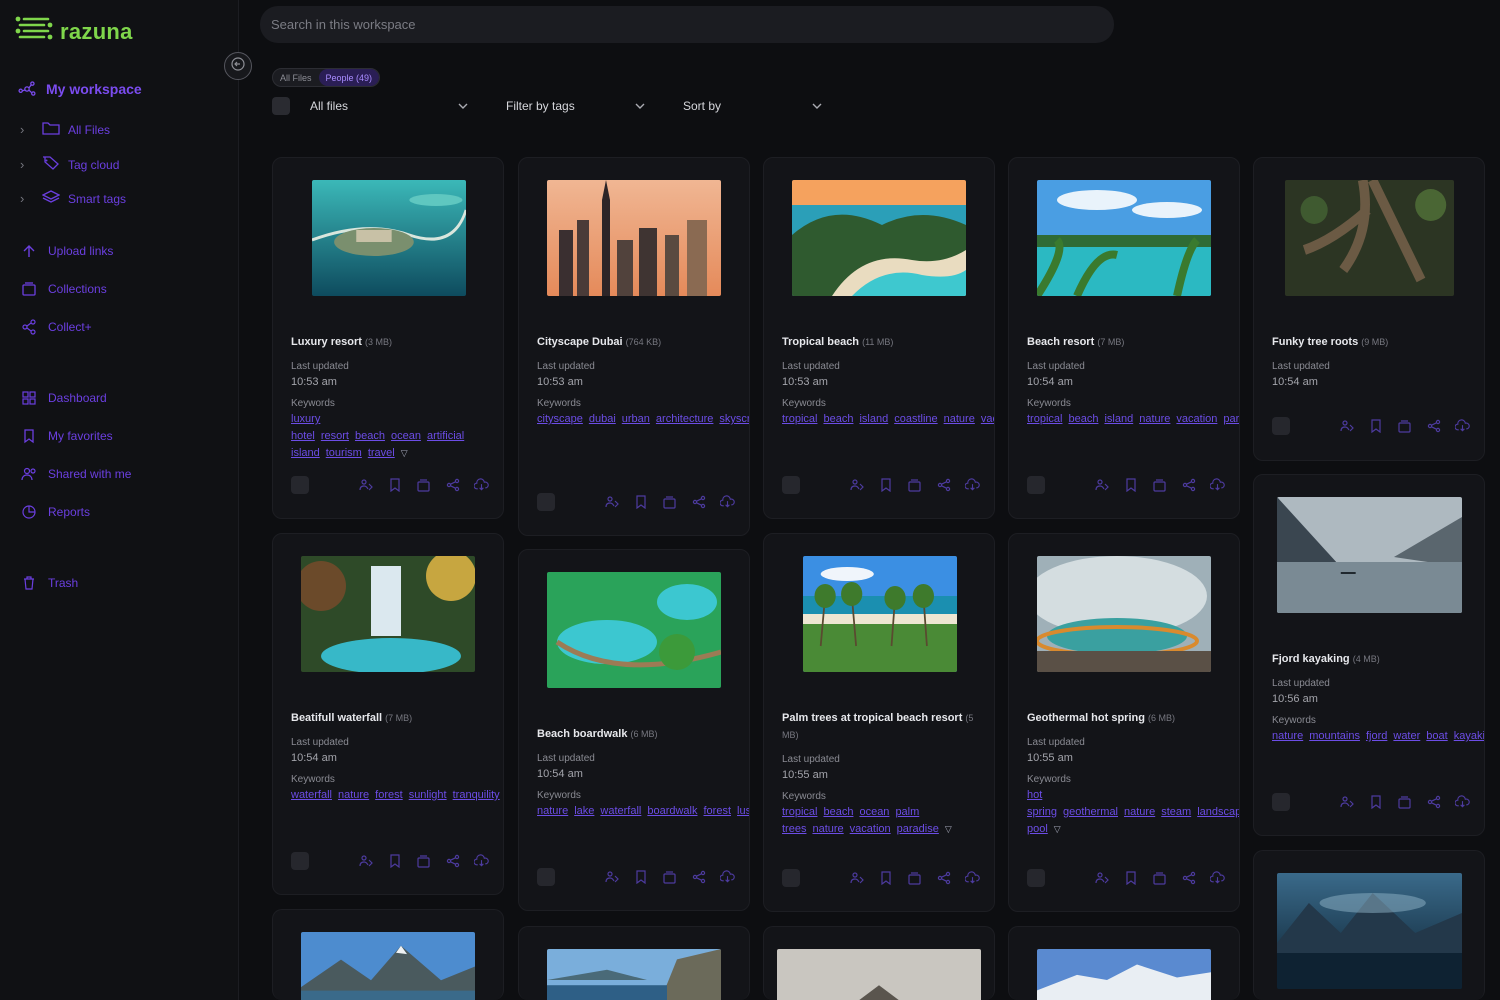 Image resolution: width=1500 pixels, height=1000 pixels. Describe the element at coordinates (305, 427) in the screenshot. I see `keyword-tag: luxury hotel` at that location.